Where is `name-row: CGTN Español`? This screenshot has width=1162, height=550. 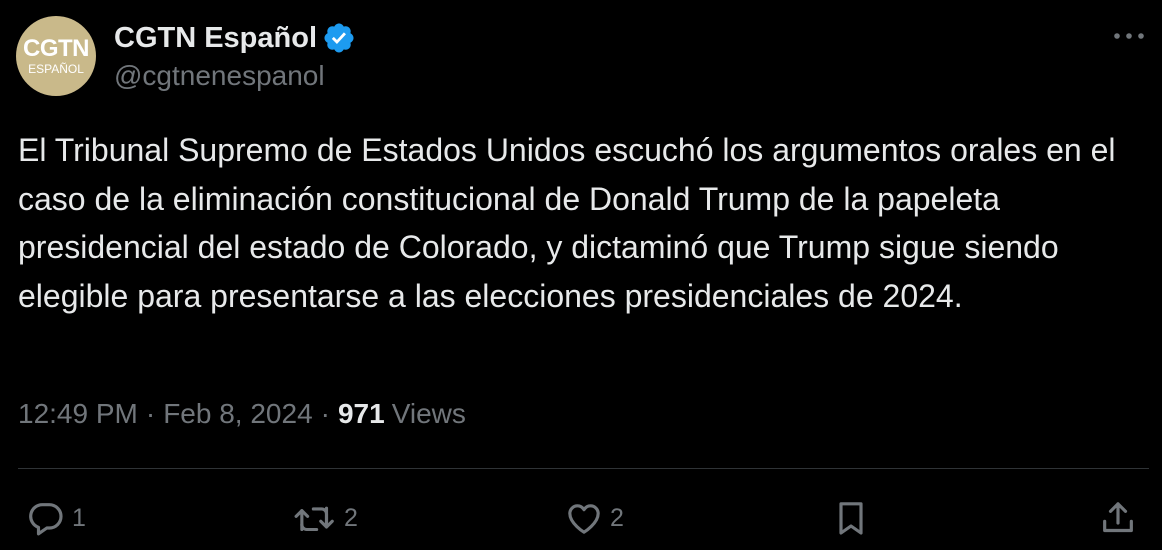
name-row: CGTN Español is located at coordinates (235, 38).